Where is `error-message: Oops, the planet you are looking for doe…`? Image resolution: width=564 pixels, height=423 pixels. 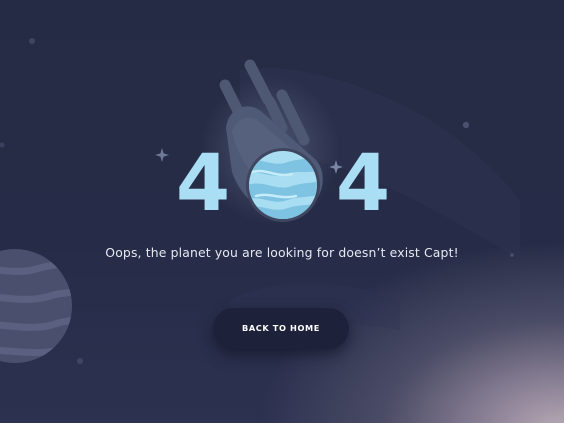
error-message: Oops, the planet you are looking for doe… is located at coordinates (282, 252).